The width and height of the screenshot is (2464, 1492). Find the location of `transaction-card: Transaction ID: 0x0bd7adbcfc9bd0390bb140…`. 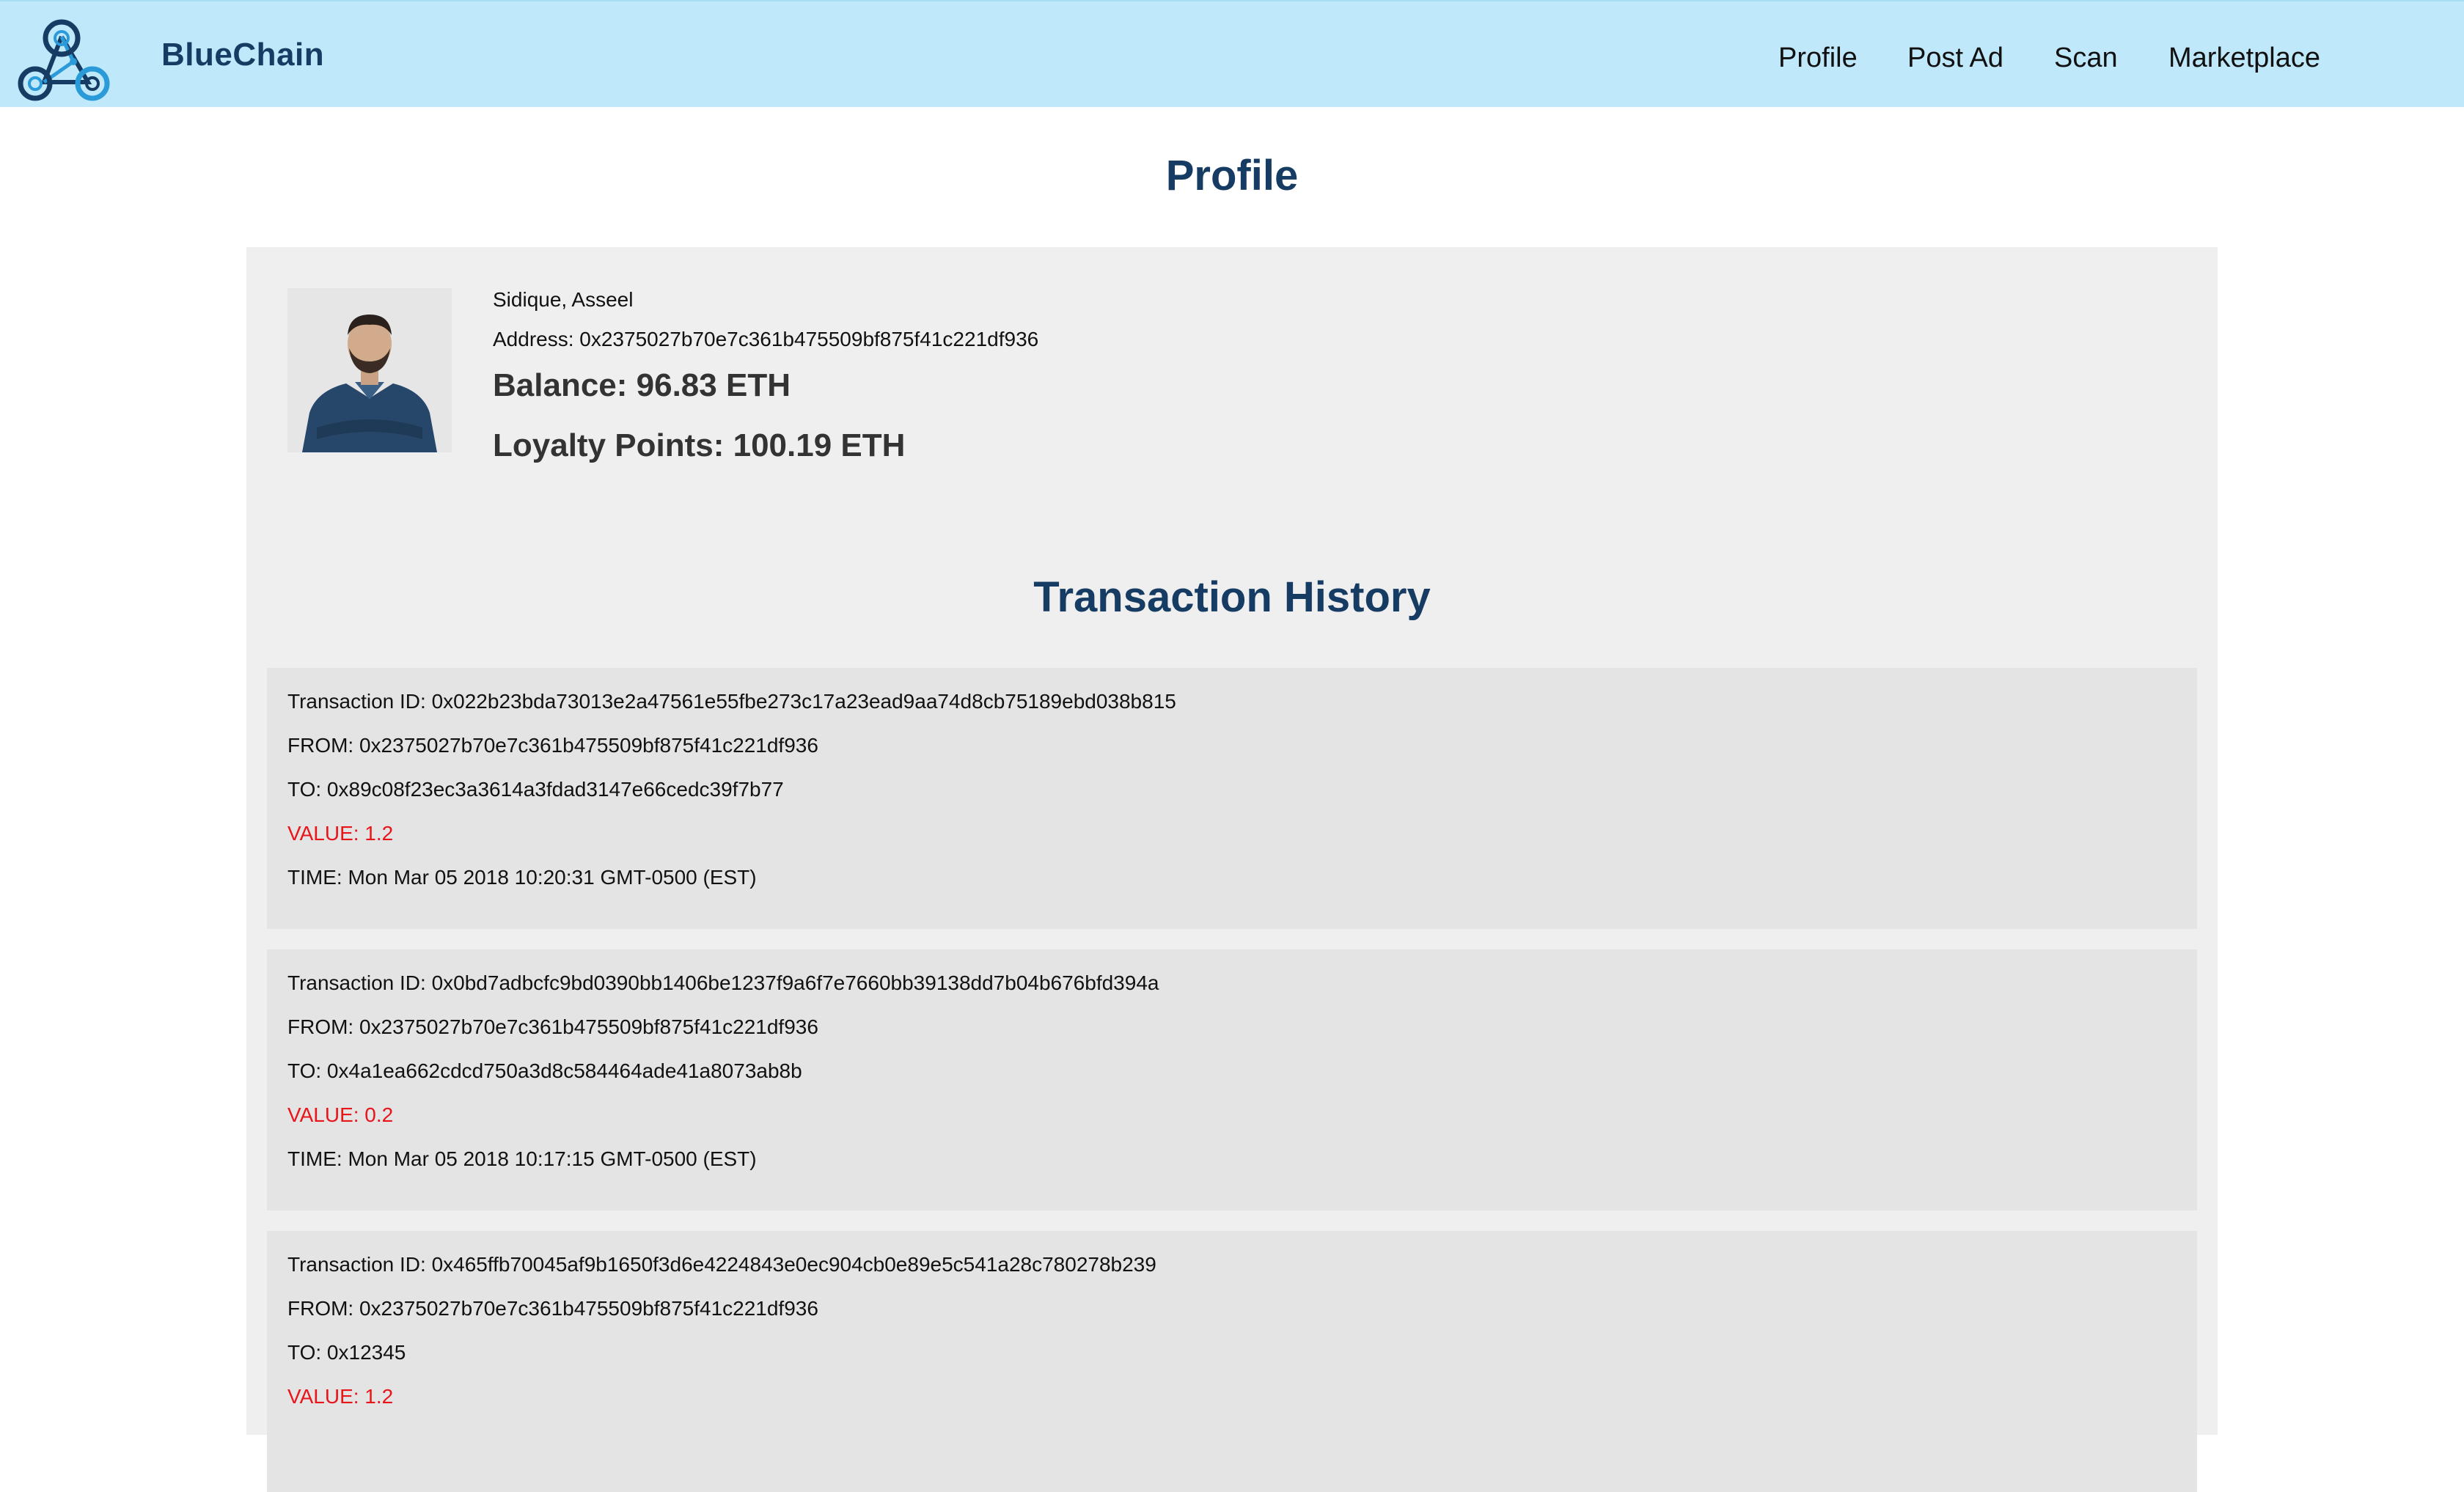

transaction-card: Transaction ID: 0x0bd7adbcfc9bd0390bb140… is located at coordinates (1232, 1079).